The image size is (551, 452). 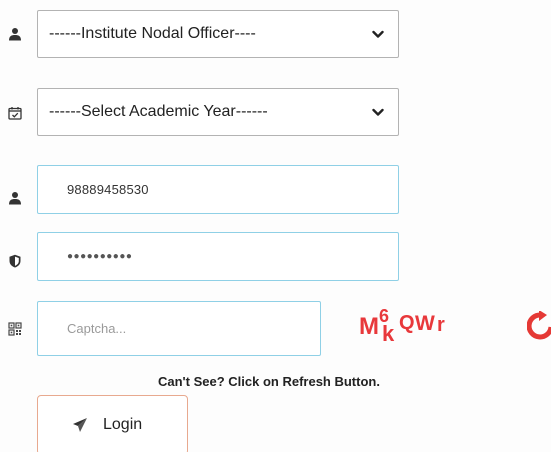 I want to click on role-select-value: ------Institute Nodal Officer----, so click(x=152, y=33).